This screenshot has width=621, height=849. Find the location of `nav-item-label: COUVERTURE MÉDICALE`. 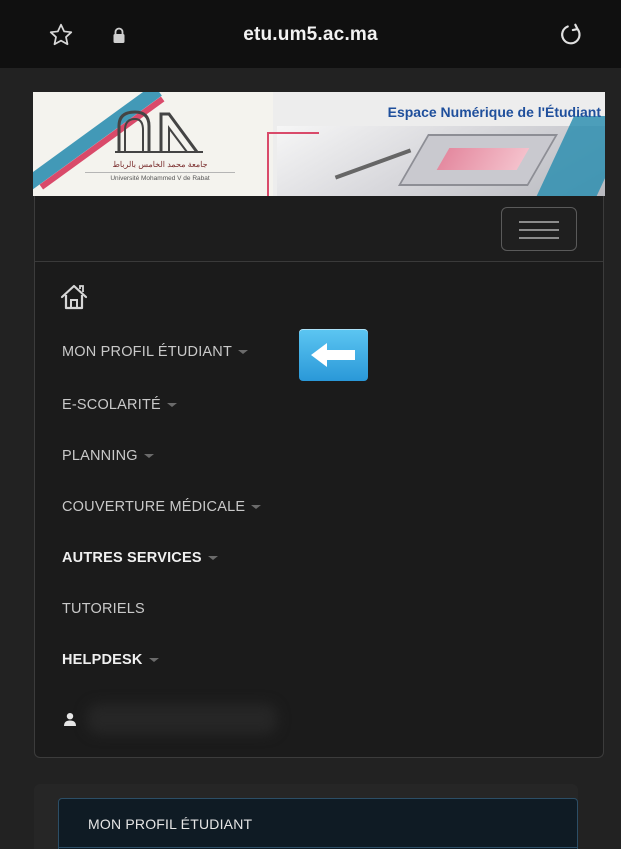

nav-item-label: COUVERTURE MÉDICALE is located at coordinates (154, 507).